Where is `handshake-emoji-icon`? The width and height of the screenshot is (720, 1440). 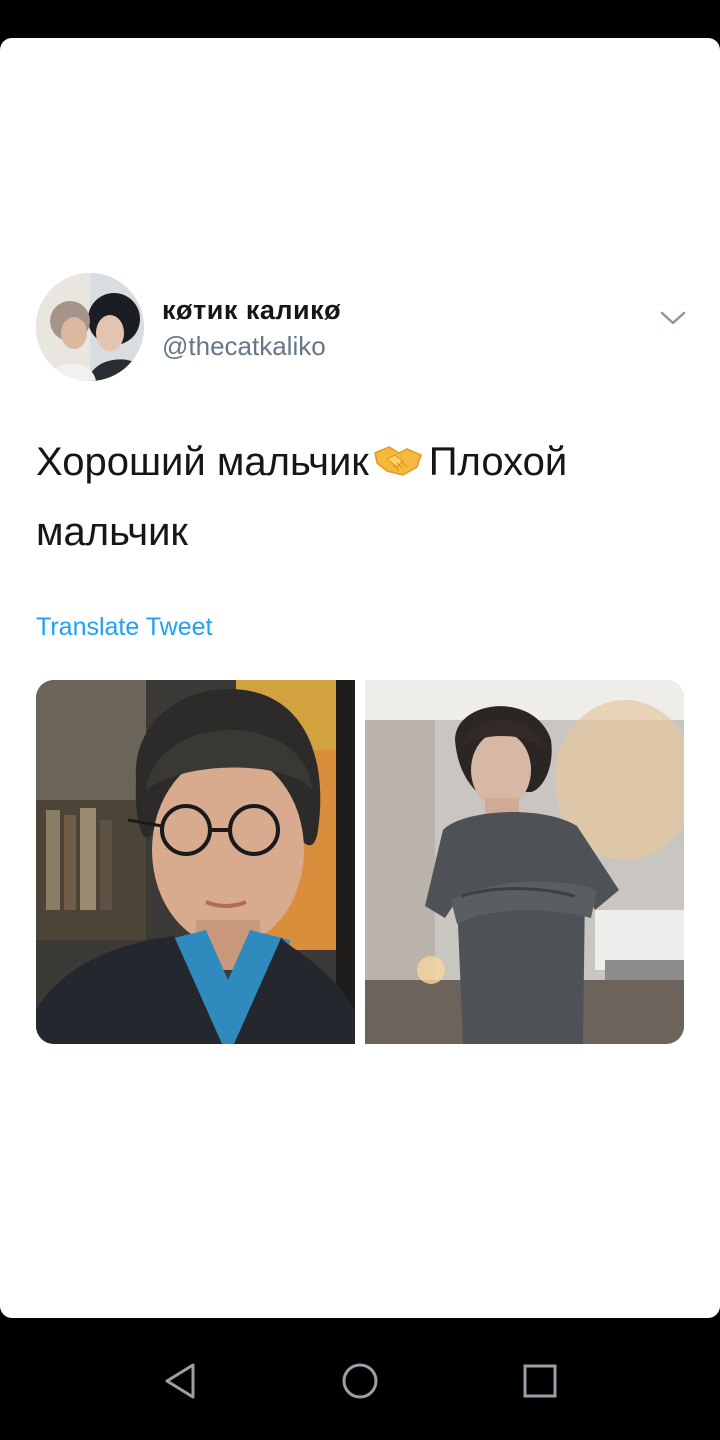 handshake-emoji-icon is located at coordinates (398, 468).